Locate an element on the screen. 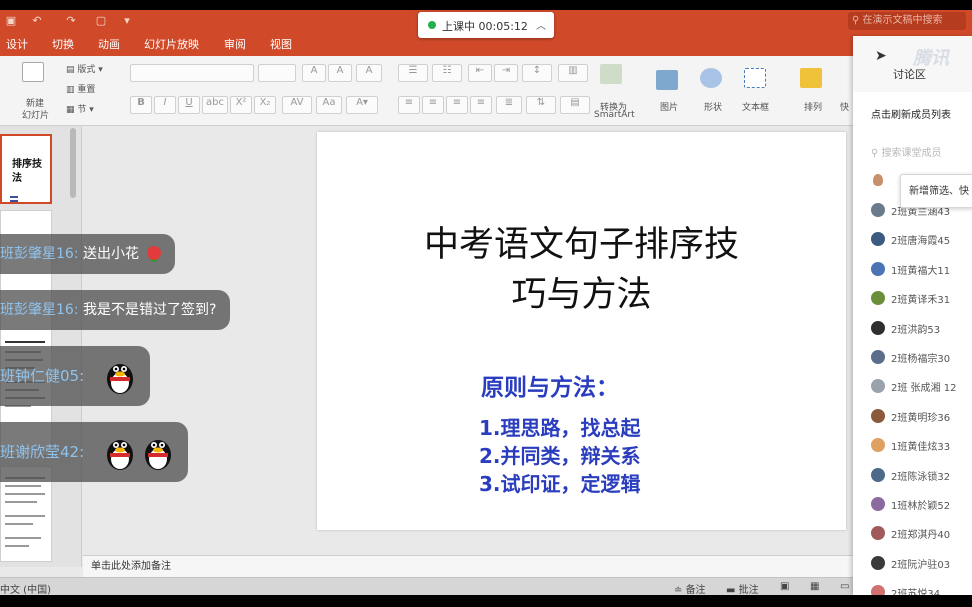 Image resolution: width=972 pixels, height=607 pixels. member-name: 2班阮沪驻03 is located at coordinates (921, 565).